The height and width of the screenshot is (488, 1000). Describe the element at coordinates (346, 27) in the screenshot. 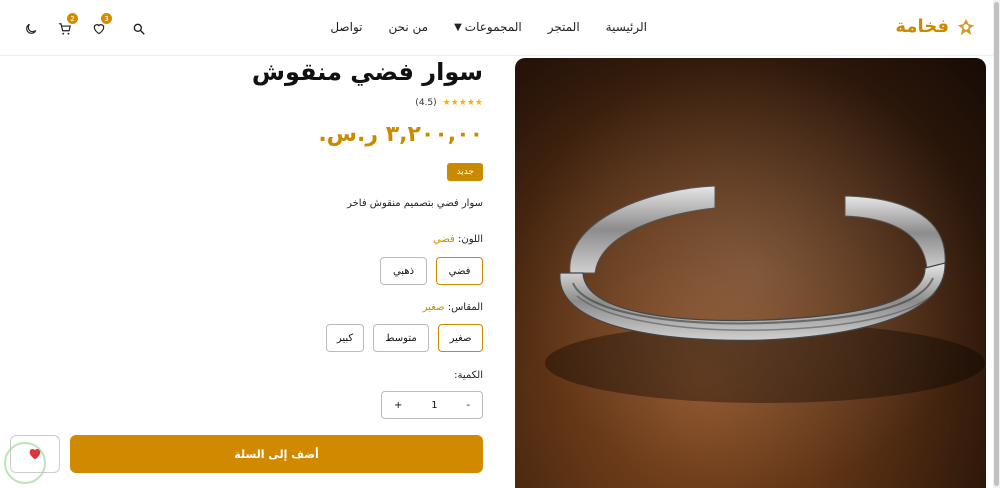

I see `nav-contact: تواصل` at that location.